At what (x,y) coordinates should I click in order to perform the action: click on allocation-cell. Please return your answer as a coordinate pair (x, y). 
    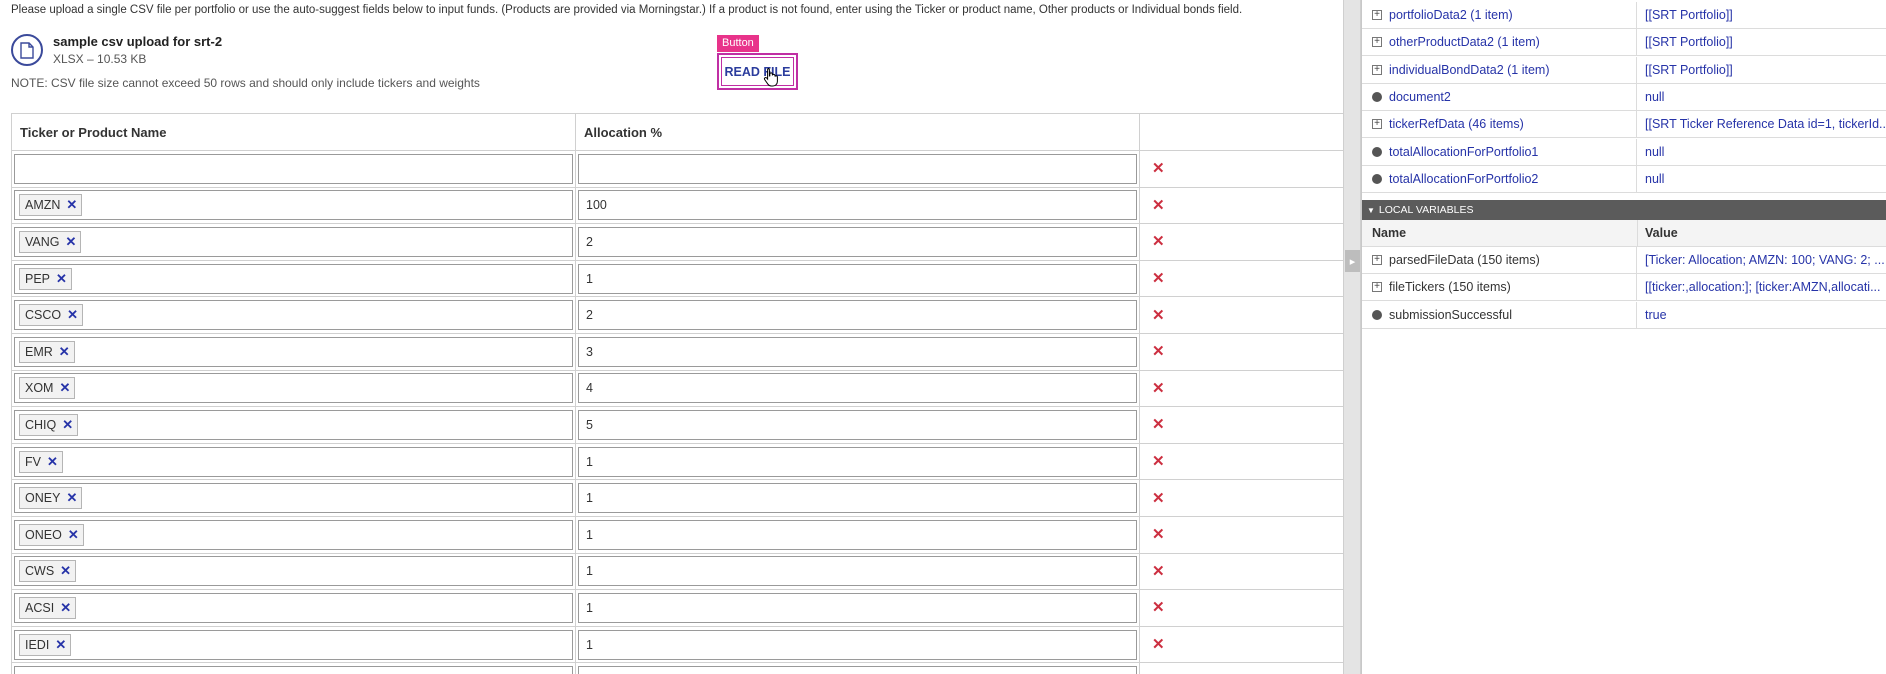
    Looking at the image, I should click on (857, 169).